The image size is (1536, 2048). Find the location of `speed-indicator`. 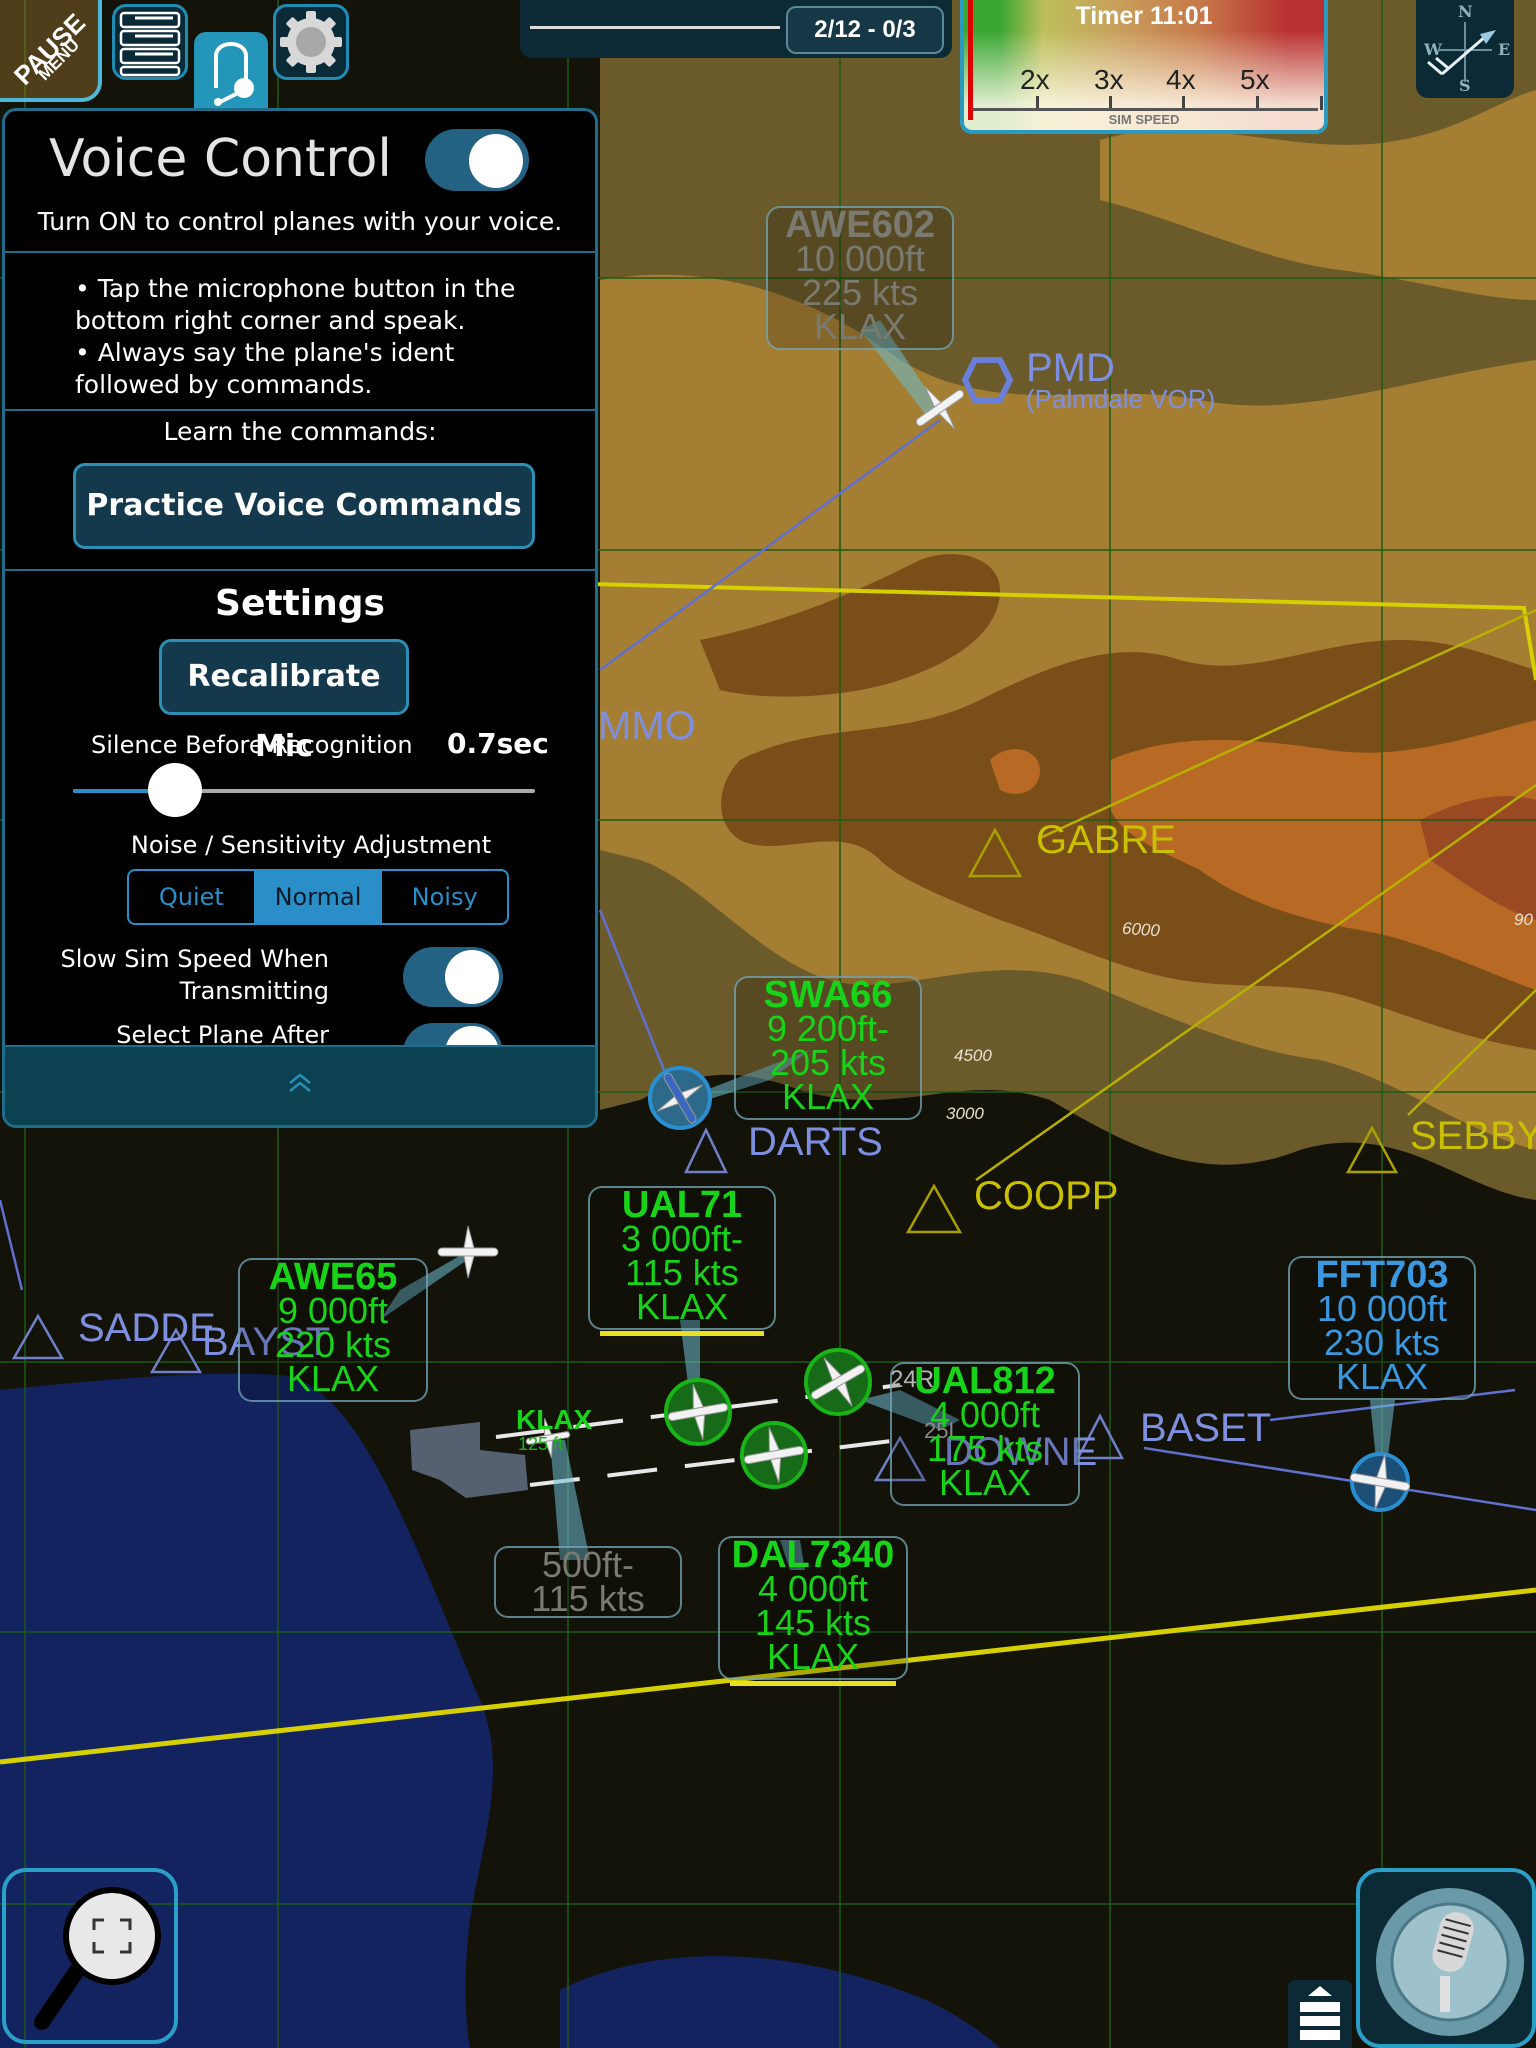

speed-indicator is located at coordinates (970, 60).